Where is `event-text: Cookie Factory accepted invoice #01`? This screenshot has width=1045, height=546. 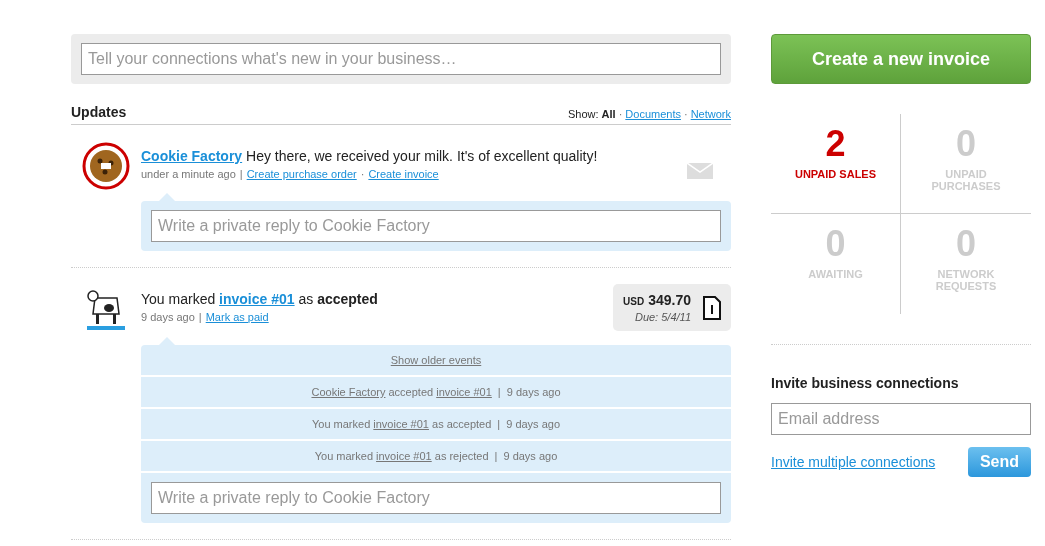 event-text: Cookie Factory accepted invoice #01 is located at coordinates (401, 392).